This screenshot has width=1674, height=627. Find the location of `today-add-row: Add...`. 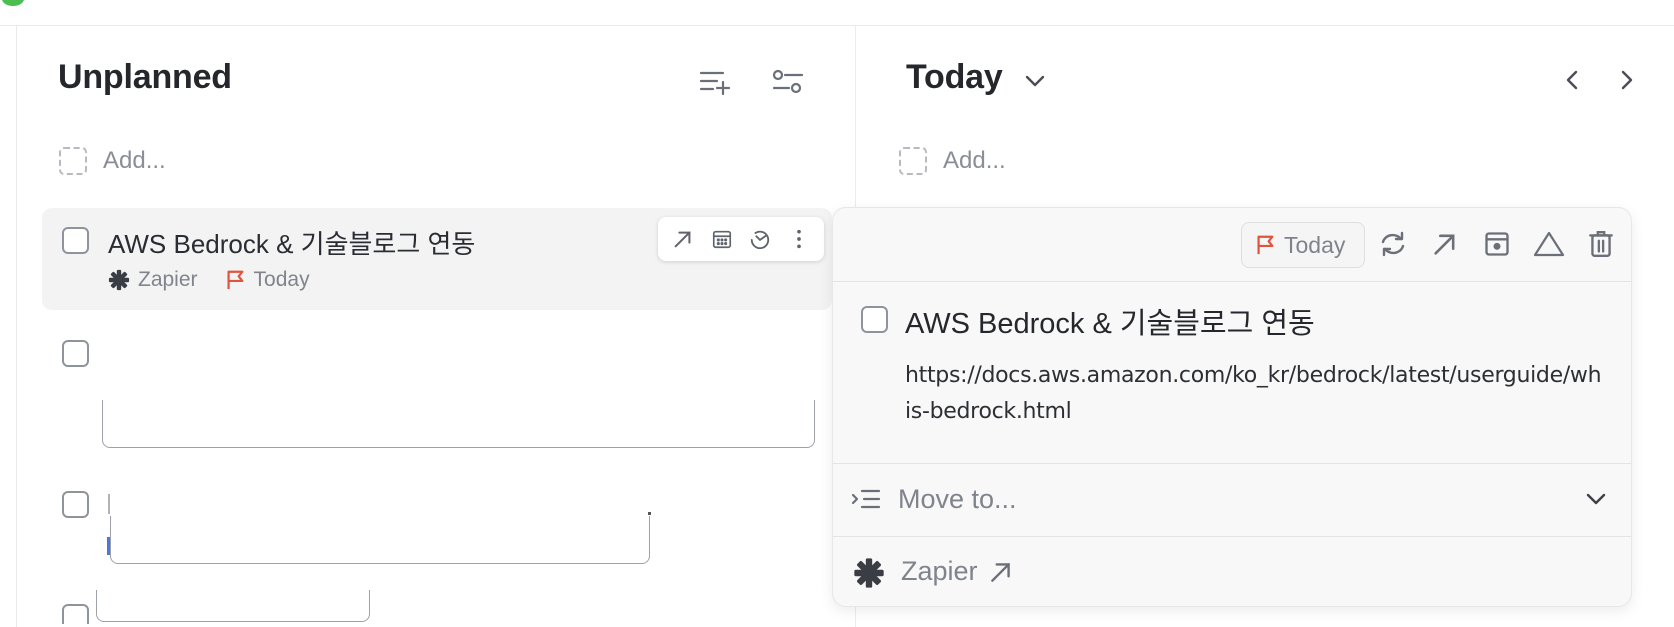

today-add-row: Add... is located at coordinates (952, 161).